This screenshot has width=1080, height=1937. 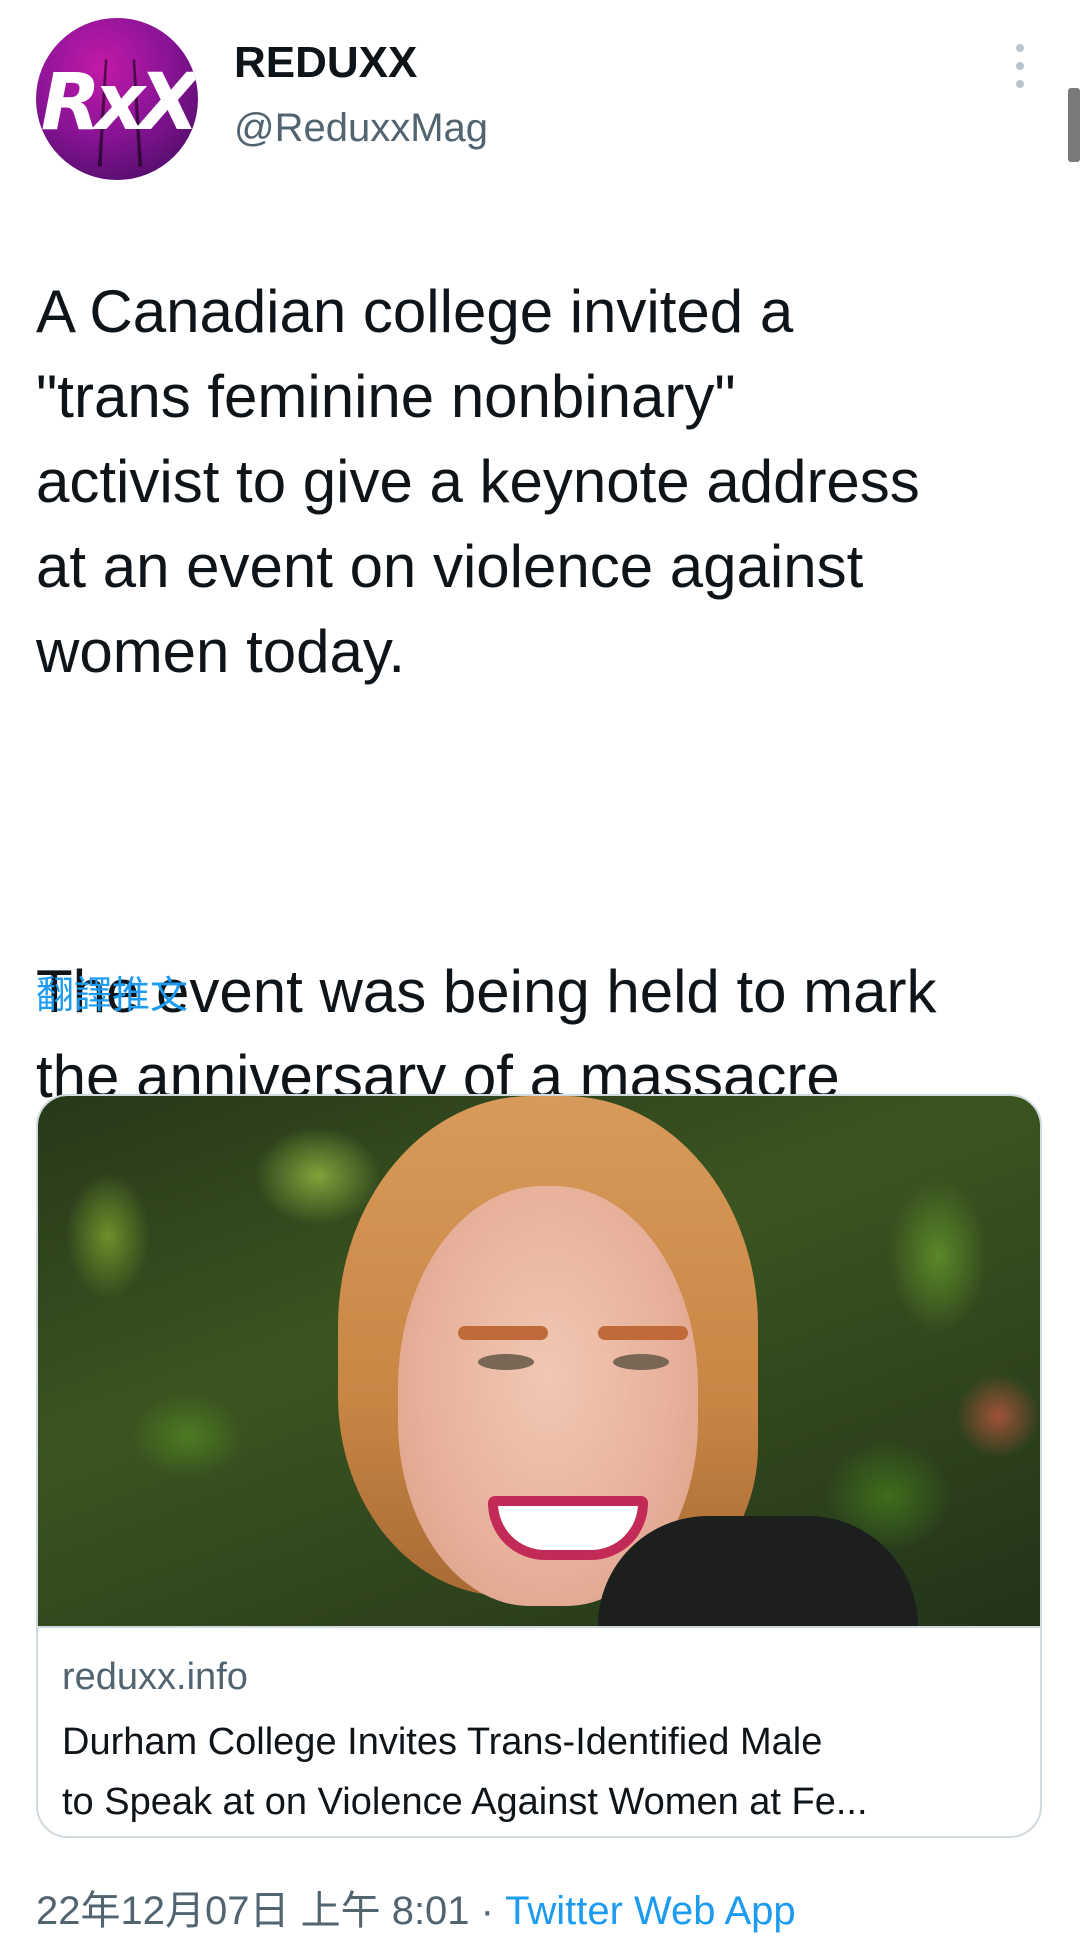 I want to click on translate-tweet-link: 翻譯推文, so click(x=112, y=991).